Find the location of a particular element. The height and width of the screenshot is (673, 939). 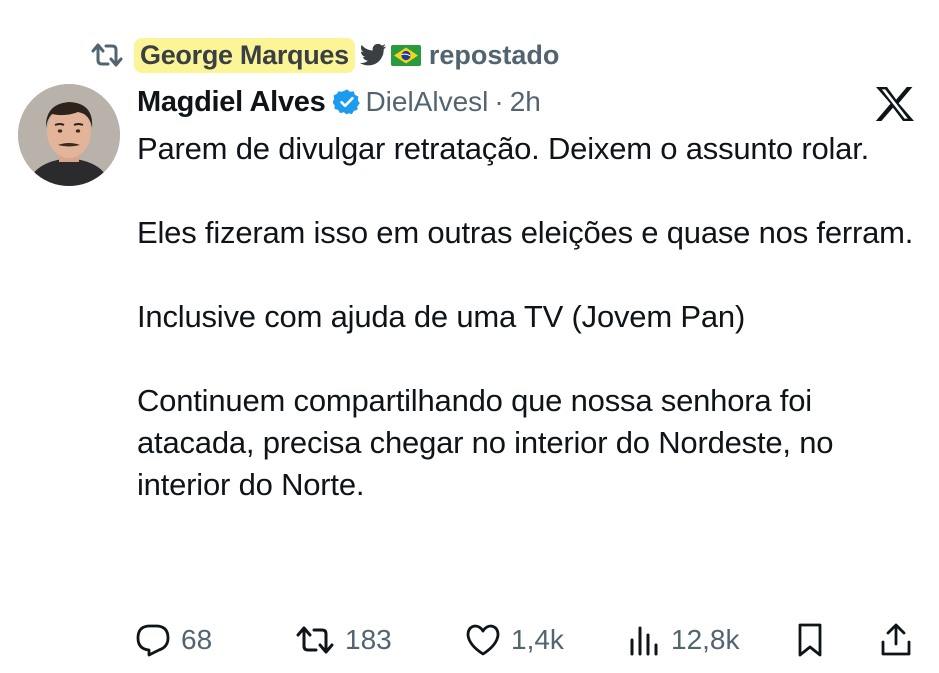

repost-label: repostado is located at coordinates (494, 54).